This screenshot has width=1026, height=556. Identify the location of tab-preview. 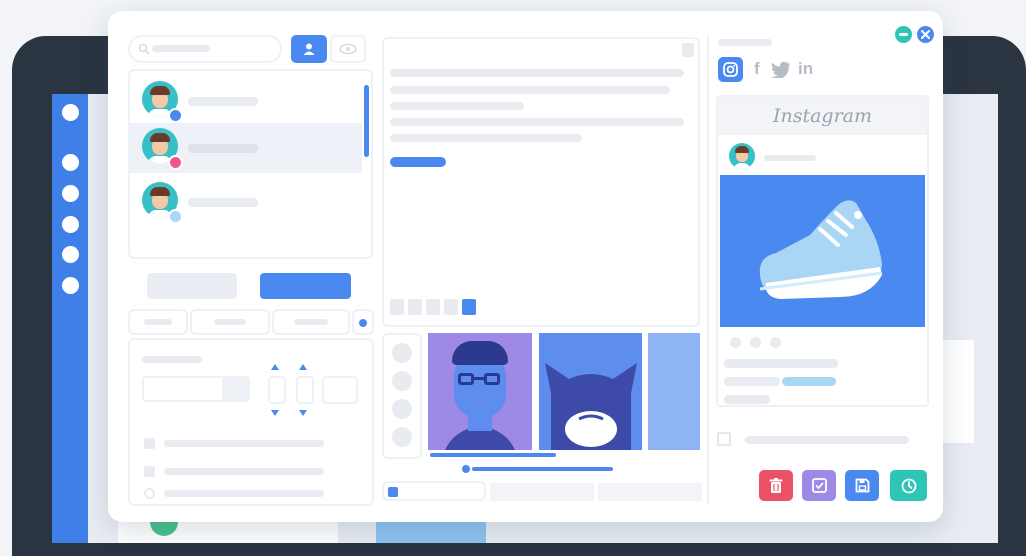
(348, 49).